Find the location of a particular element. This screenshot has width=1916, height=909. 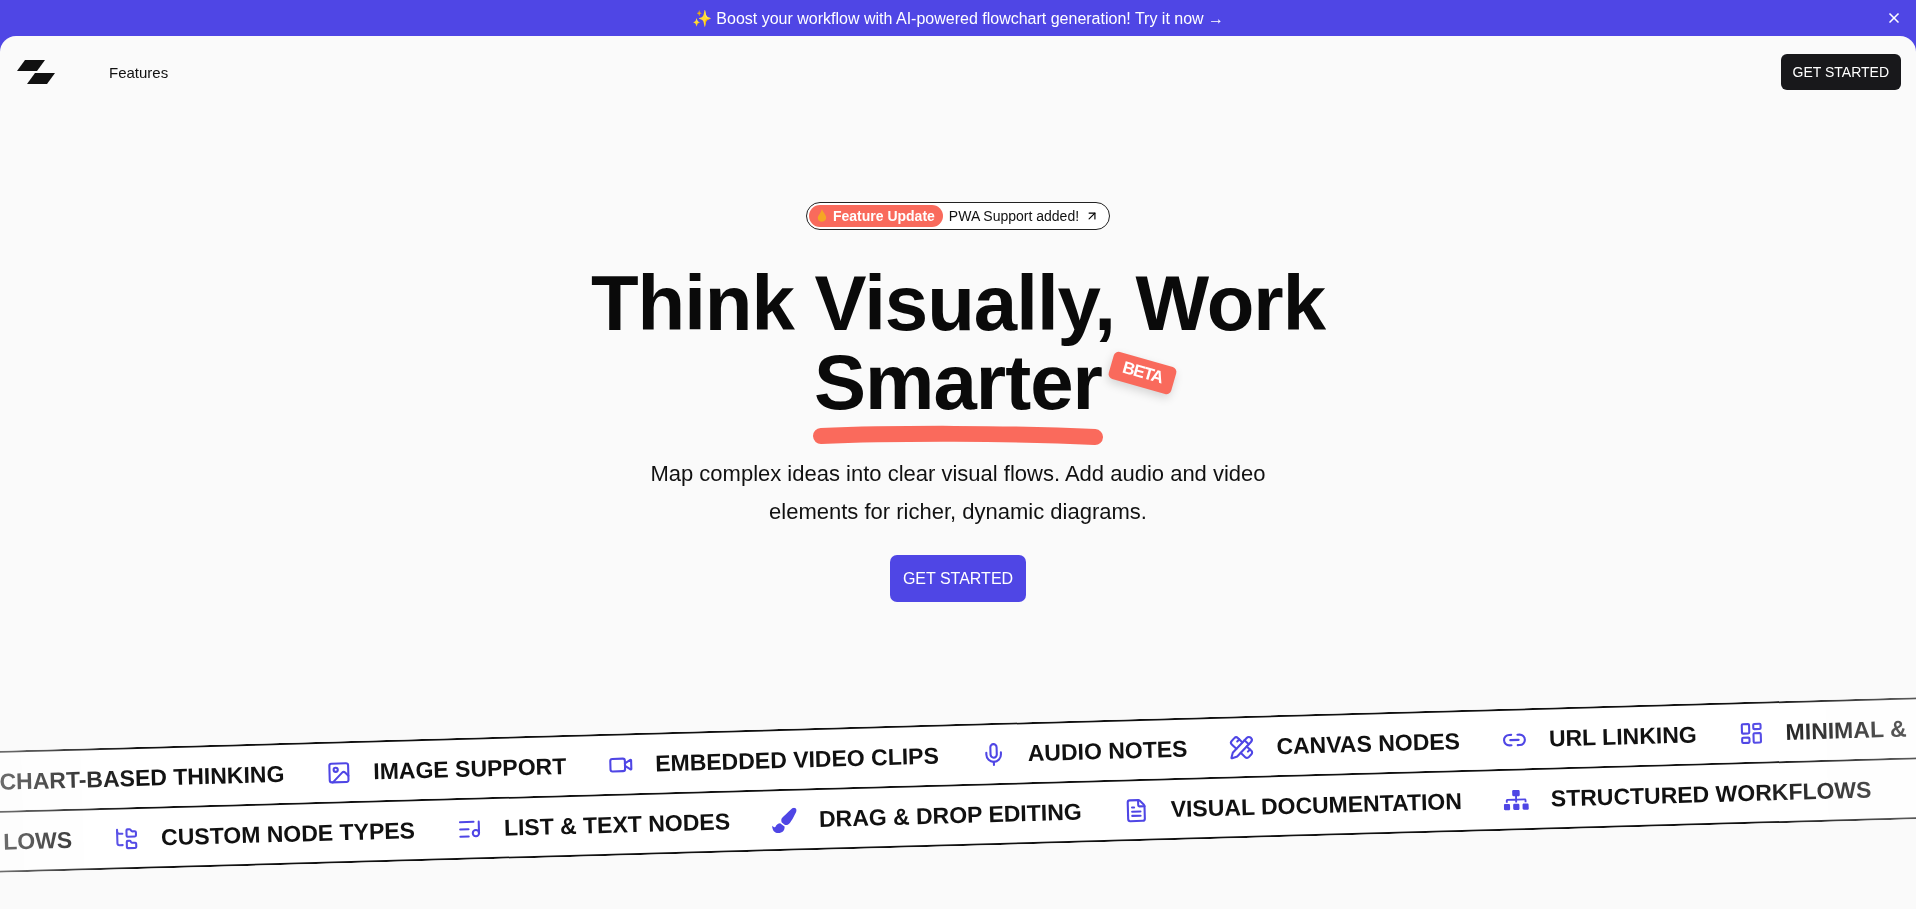

feature-label: VISUAL DOCUMENTATION is located at coordinates (1316, 805).